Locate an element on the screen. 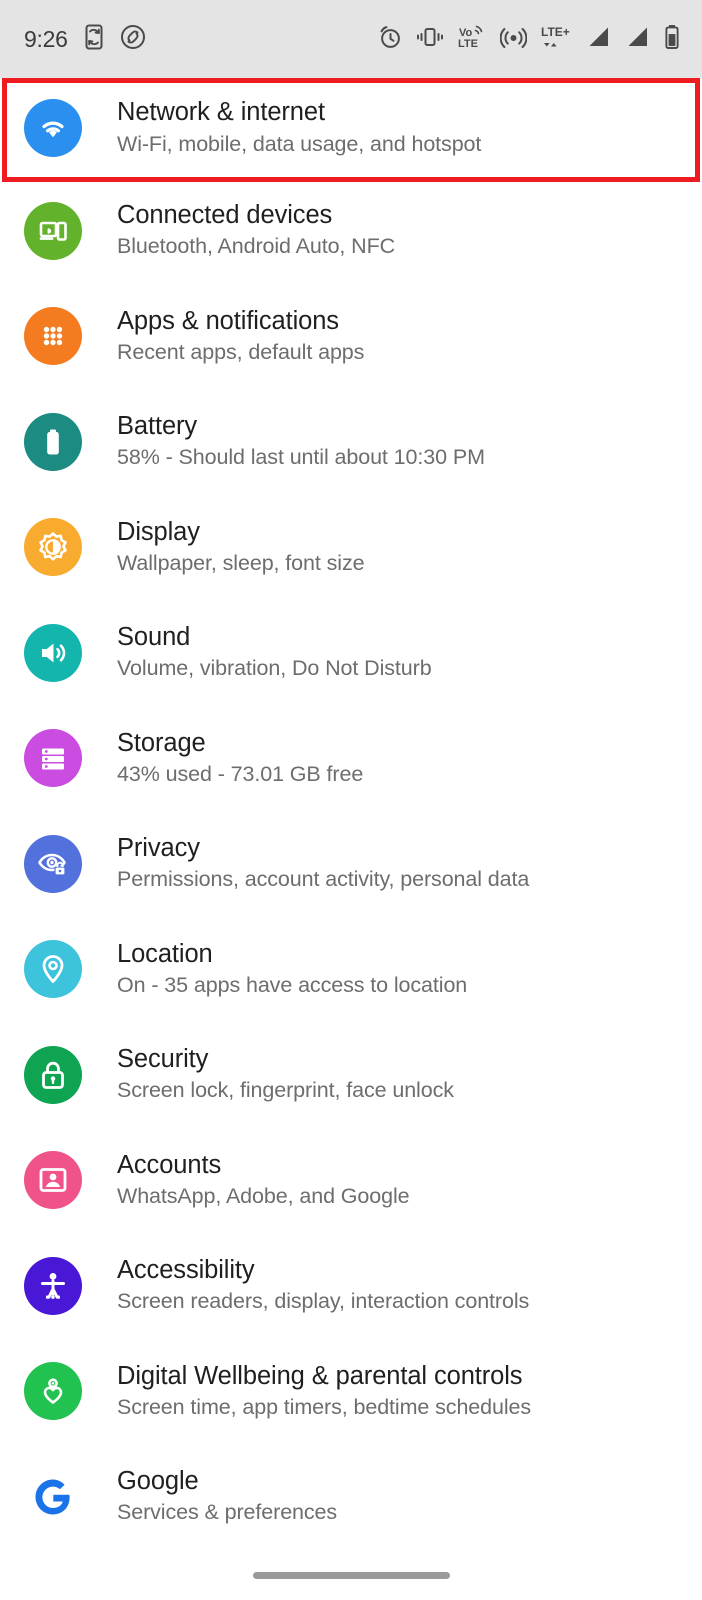  settings-item-subtitle: Volume, vibration, Do Not Disturb is located at coordinates (274, 668).